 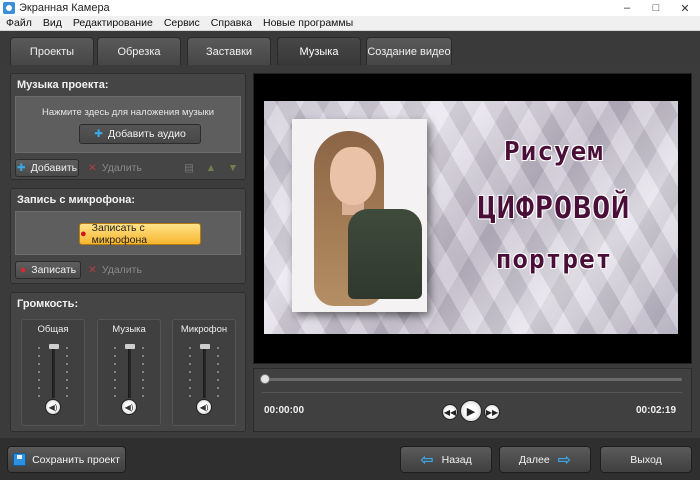 I want to click on mic-area: ● Записать с микрофона, so click(x=128, y=233).